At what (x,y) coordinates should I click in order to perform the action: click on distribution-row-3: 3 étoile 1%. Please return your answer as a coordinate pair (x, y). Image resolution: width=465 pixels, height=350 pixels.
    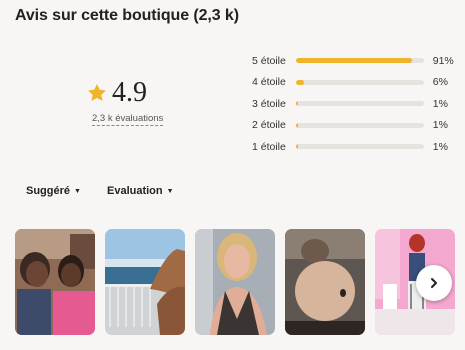
    Looking at the image, I should click on (357, 104).